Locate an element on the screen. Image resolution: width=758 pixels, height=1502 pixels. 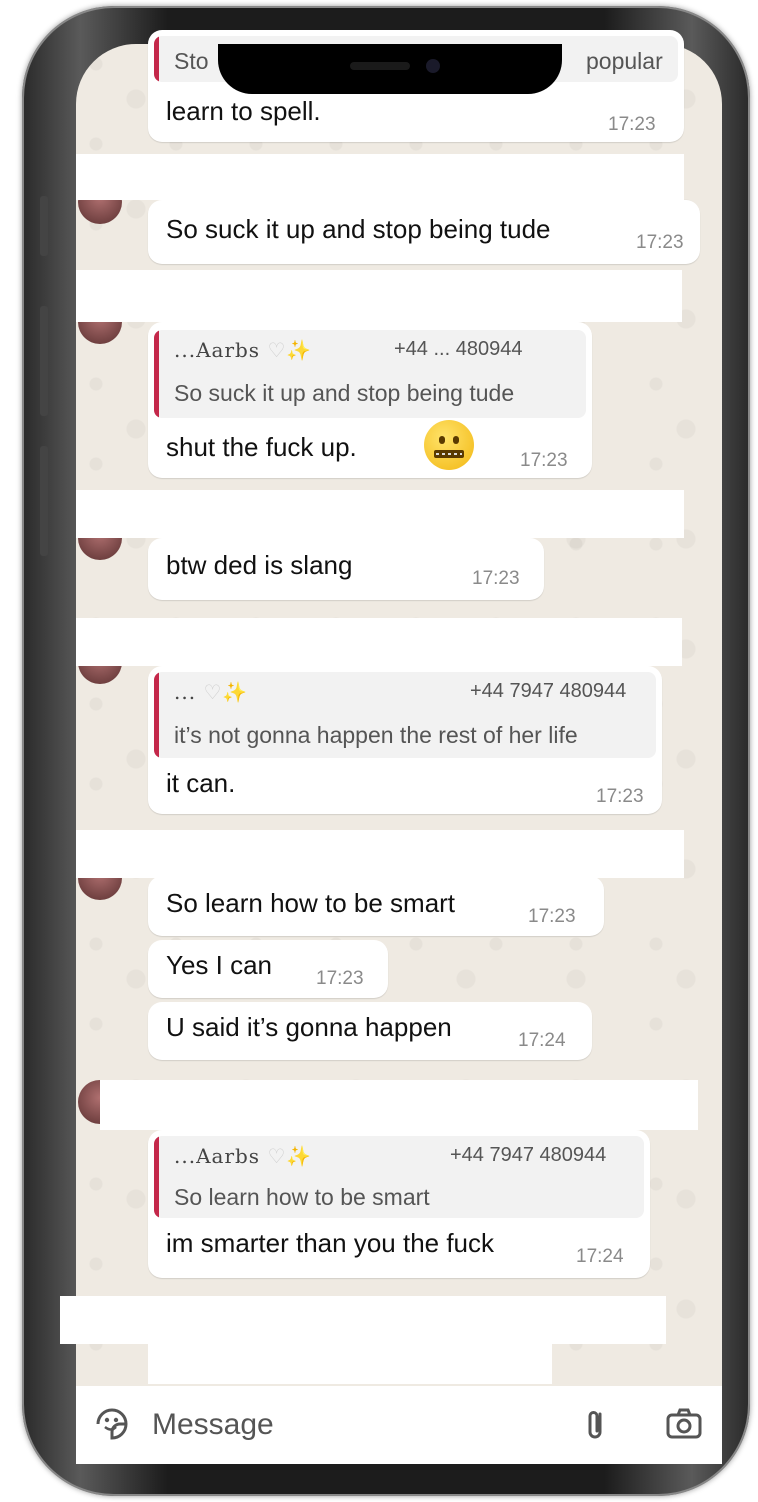
message-input: Message is located at coordinates (213, 1425).